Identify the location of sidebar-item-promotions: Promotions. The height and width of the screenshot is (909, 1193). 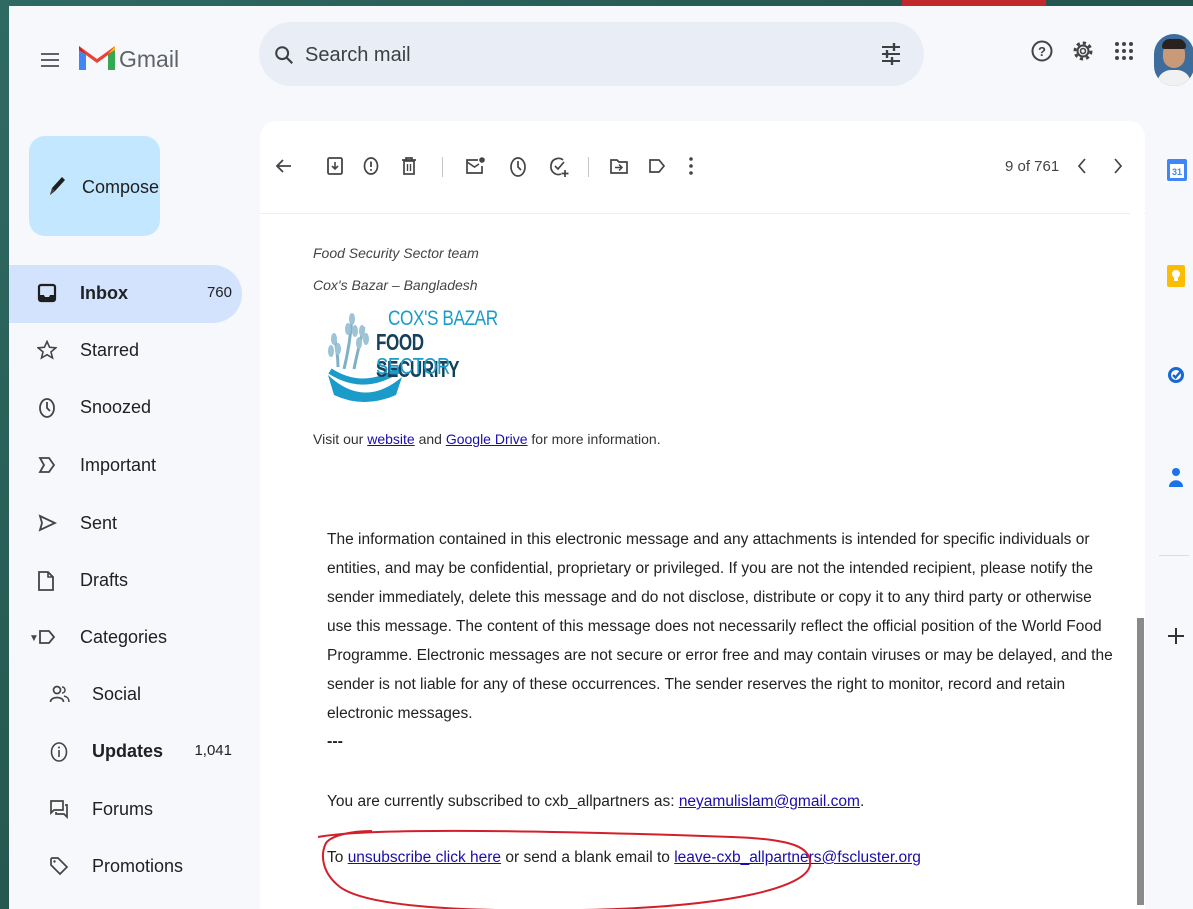
(125, 867).